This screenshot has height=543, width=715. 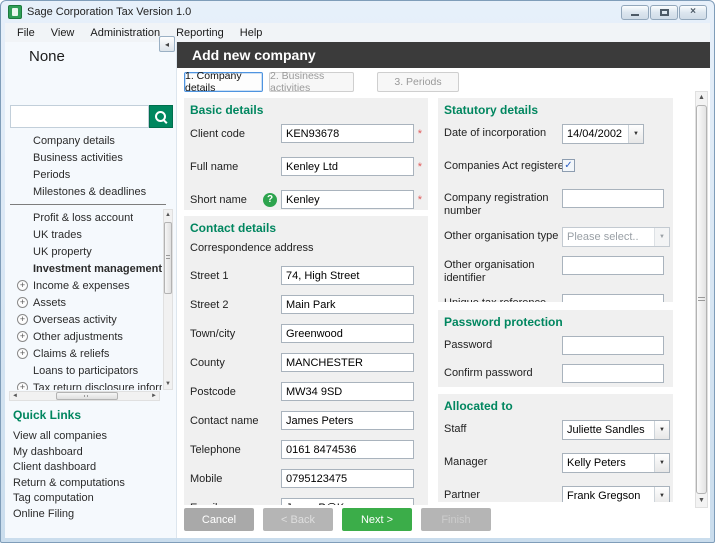 I want to click on manager-select: Kelly Peters ▼, so click(x=616, y=463).